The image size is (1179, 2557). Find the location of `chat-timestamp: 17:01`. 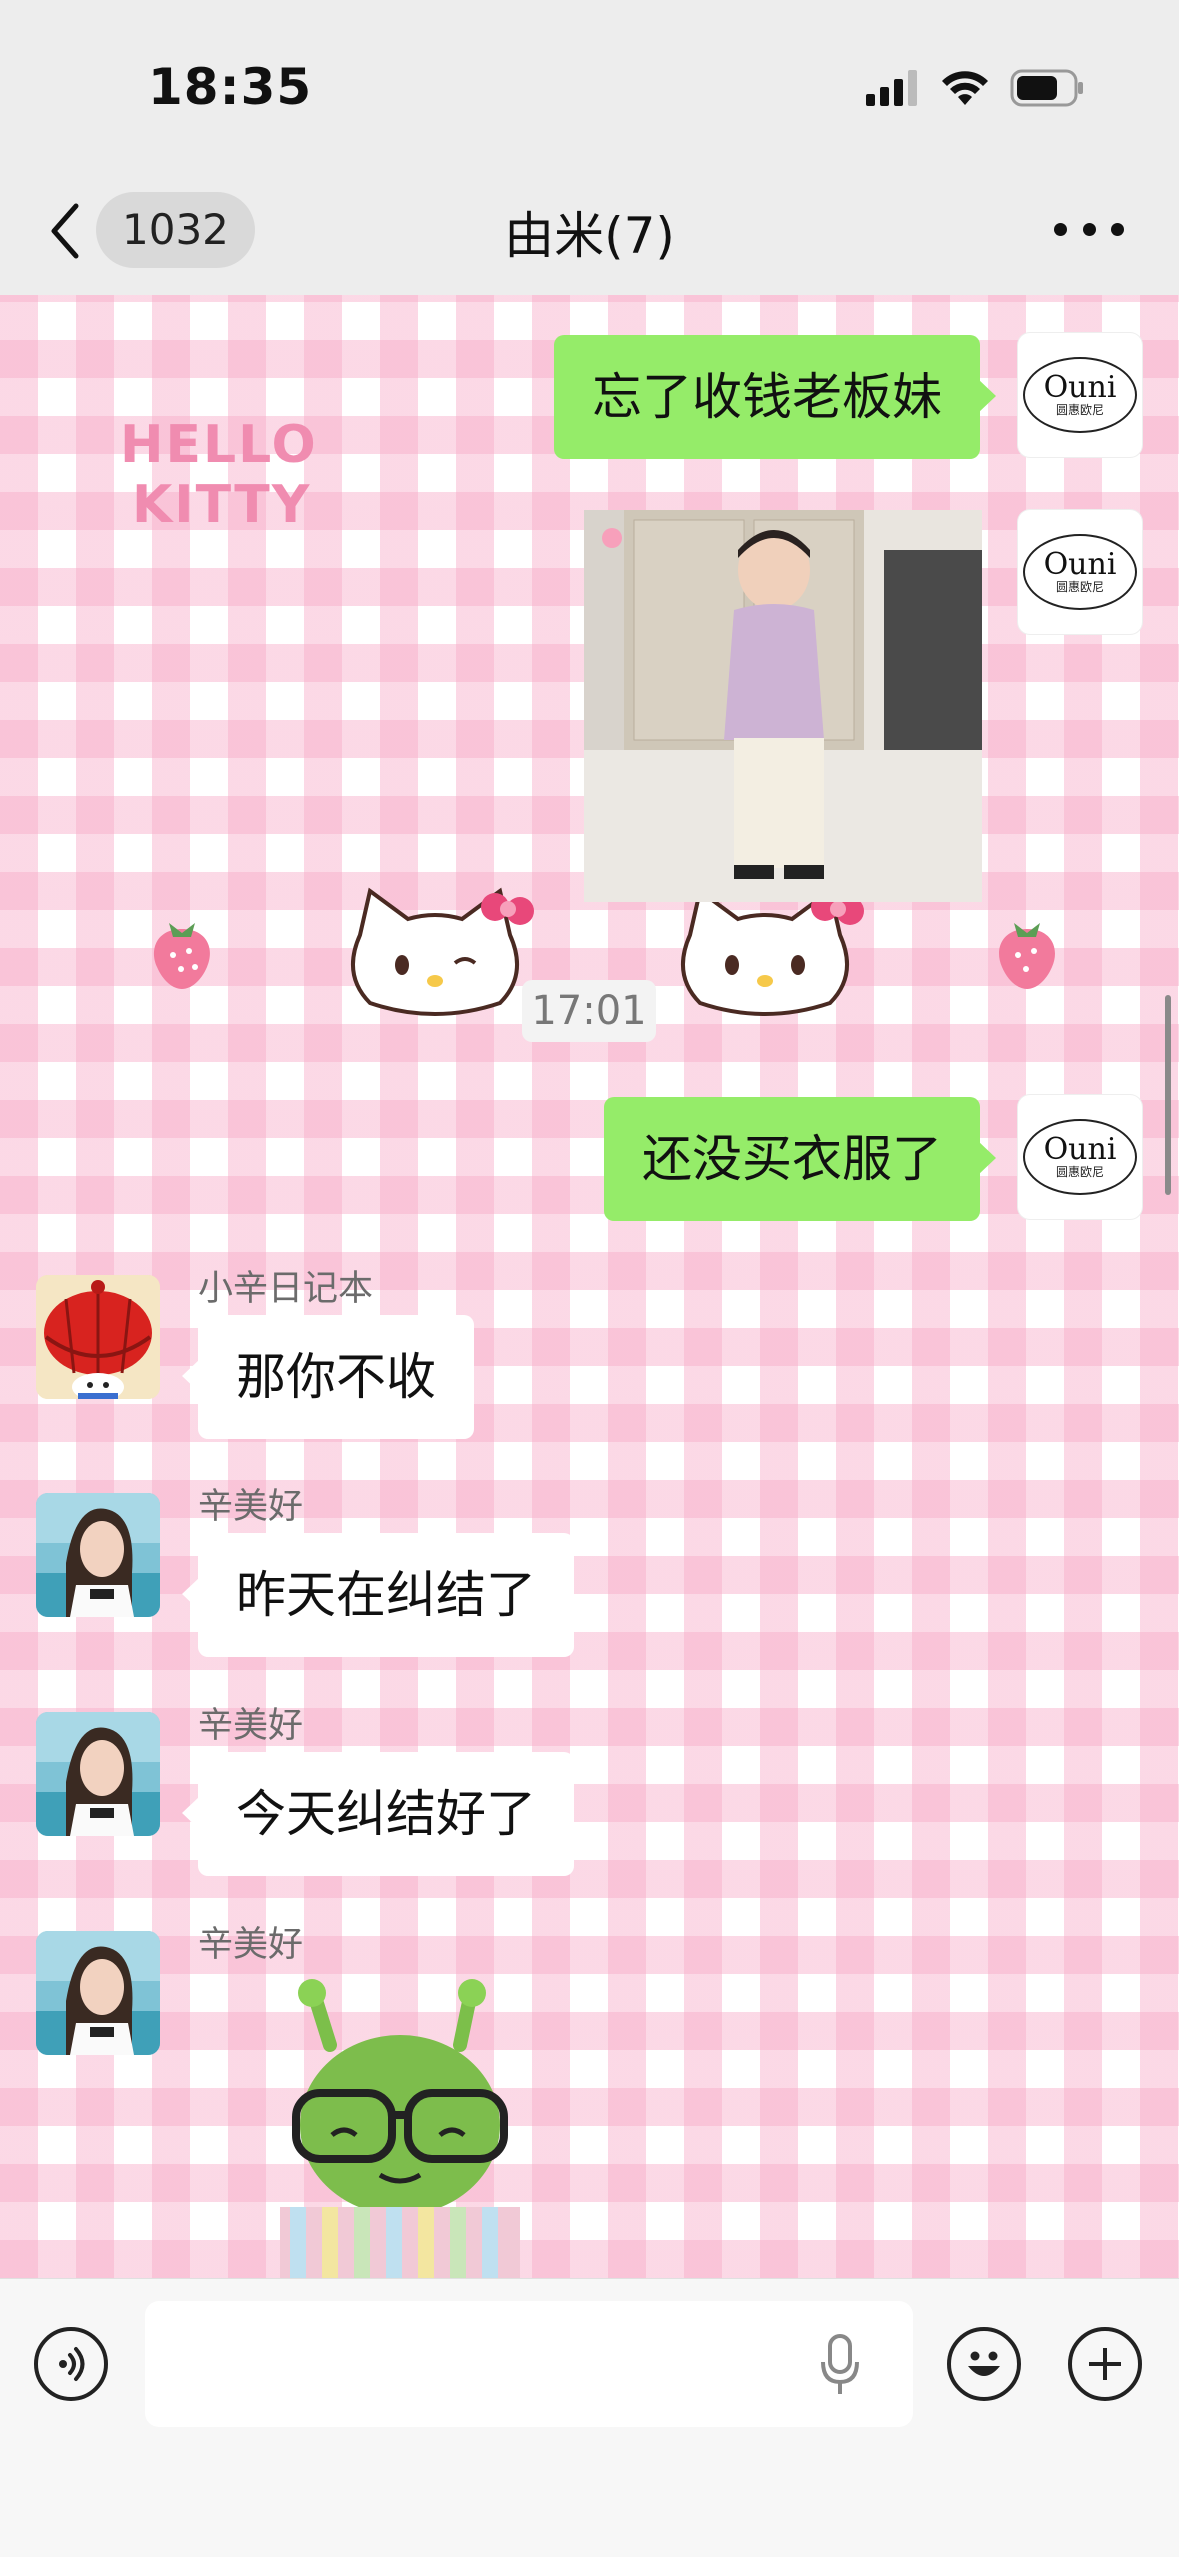

chat-timestamp: 17:01 is located at coordinates (589, 1011).